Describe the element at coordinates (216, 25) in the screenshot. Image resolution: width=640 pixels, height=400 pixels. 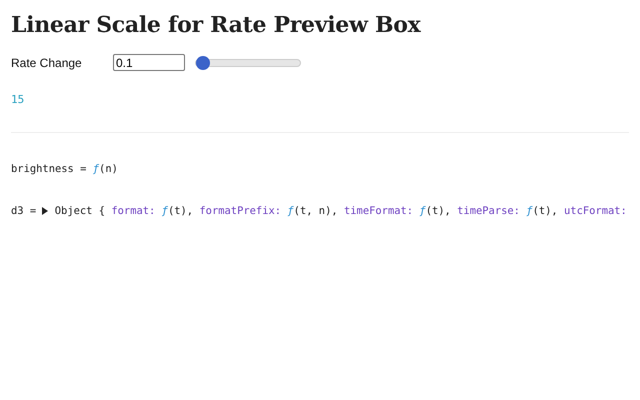
I see `page-title: Linear Scale for Rate Preview Box` at that location.